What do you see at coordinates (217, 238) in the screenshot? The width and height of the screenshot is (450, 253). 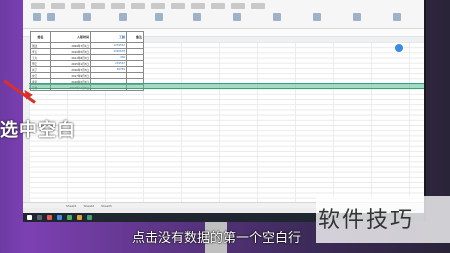 I see `video-subtitle: 点击没有数据的第一个空白行` at bounding box center [217, 238].